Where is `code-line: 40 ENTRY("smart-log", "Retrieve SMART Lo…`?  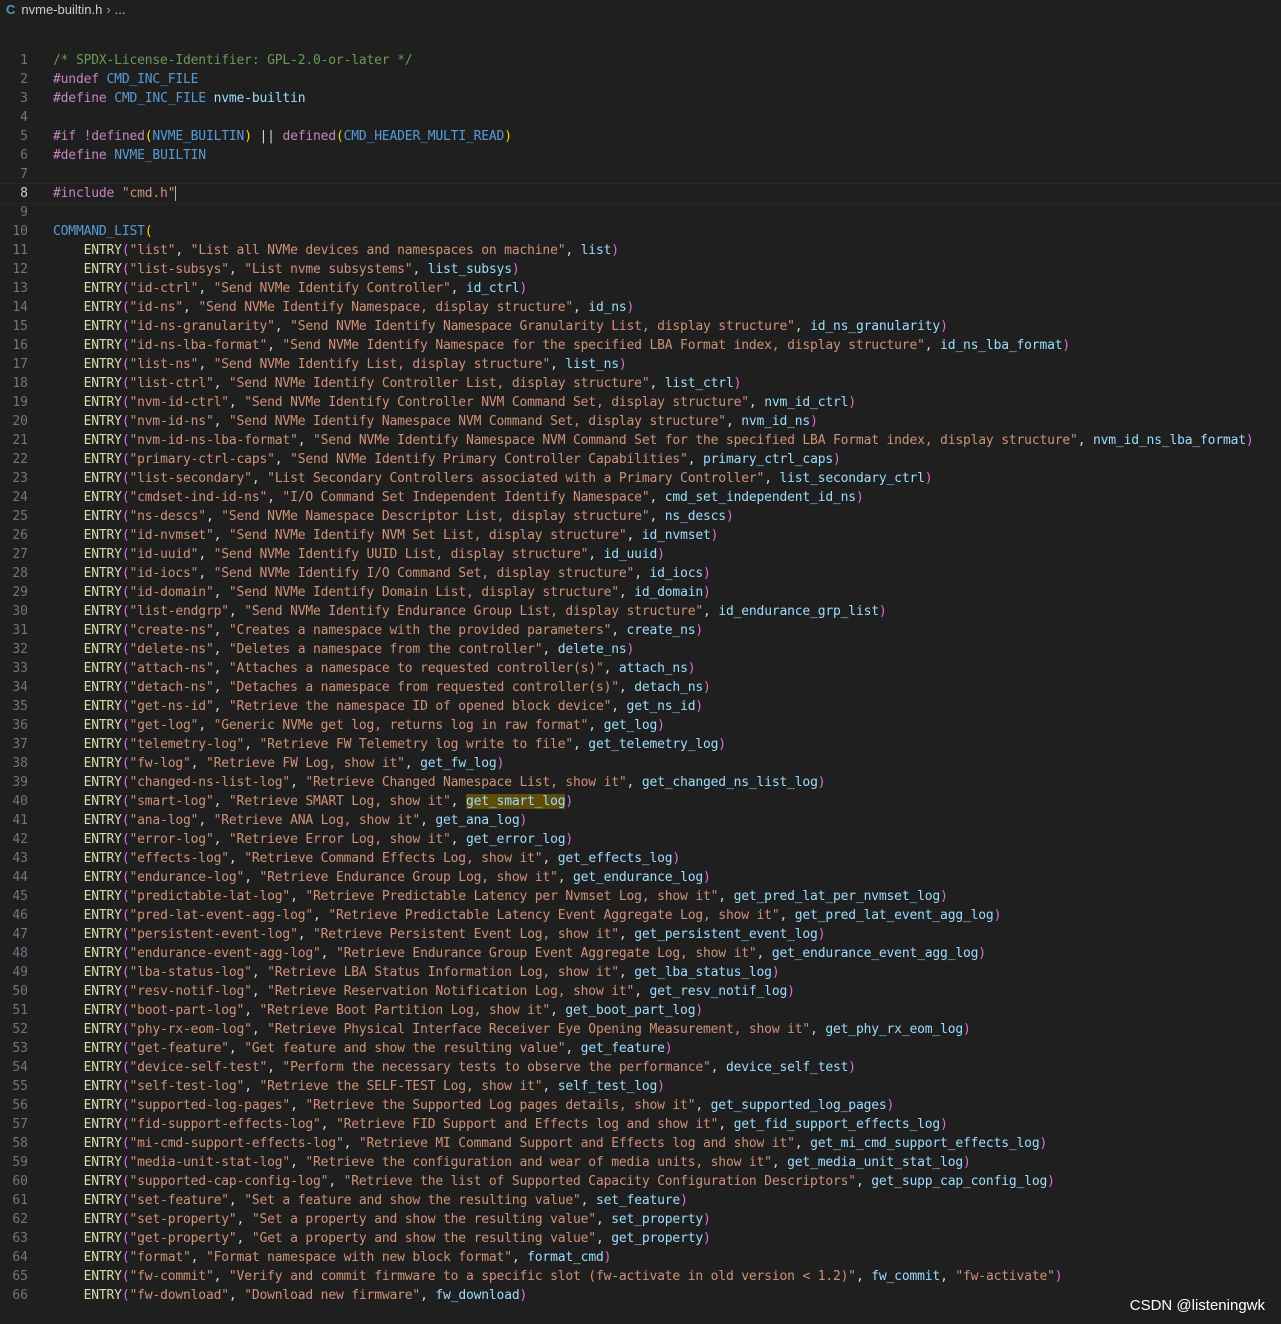 code-line: 40 ENTRY("smart-log", "Retrieve SMART Lo… is located at coordinates (640, 801).